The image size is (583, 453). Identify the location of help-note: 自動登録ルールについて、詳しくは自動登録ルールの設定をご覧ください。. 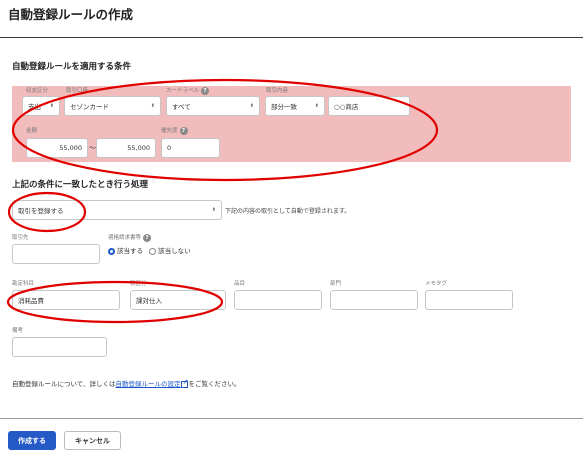
(126, 383).